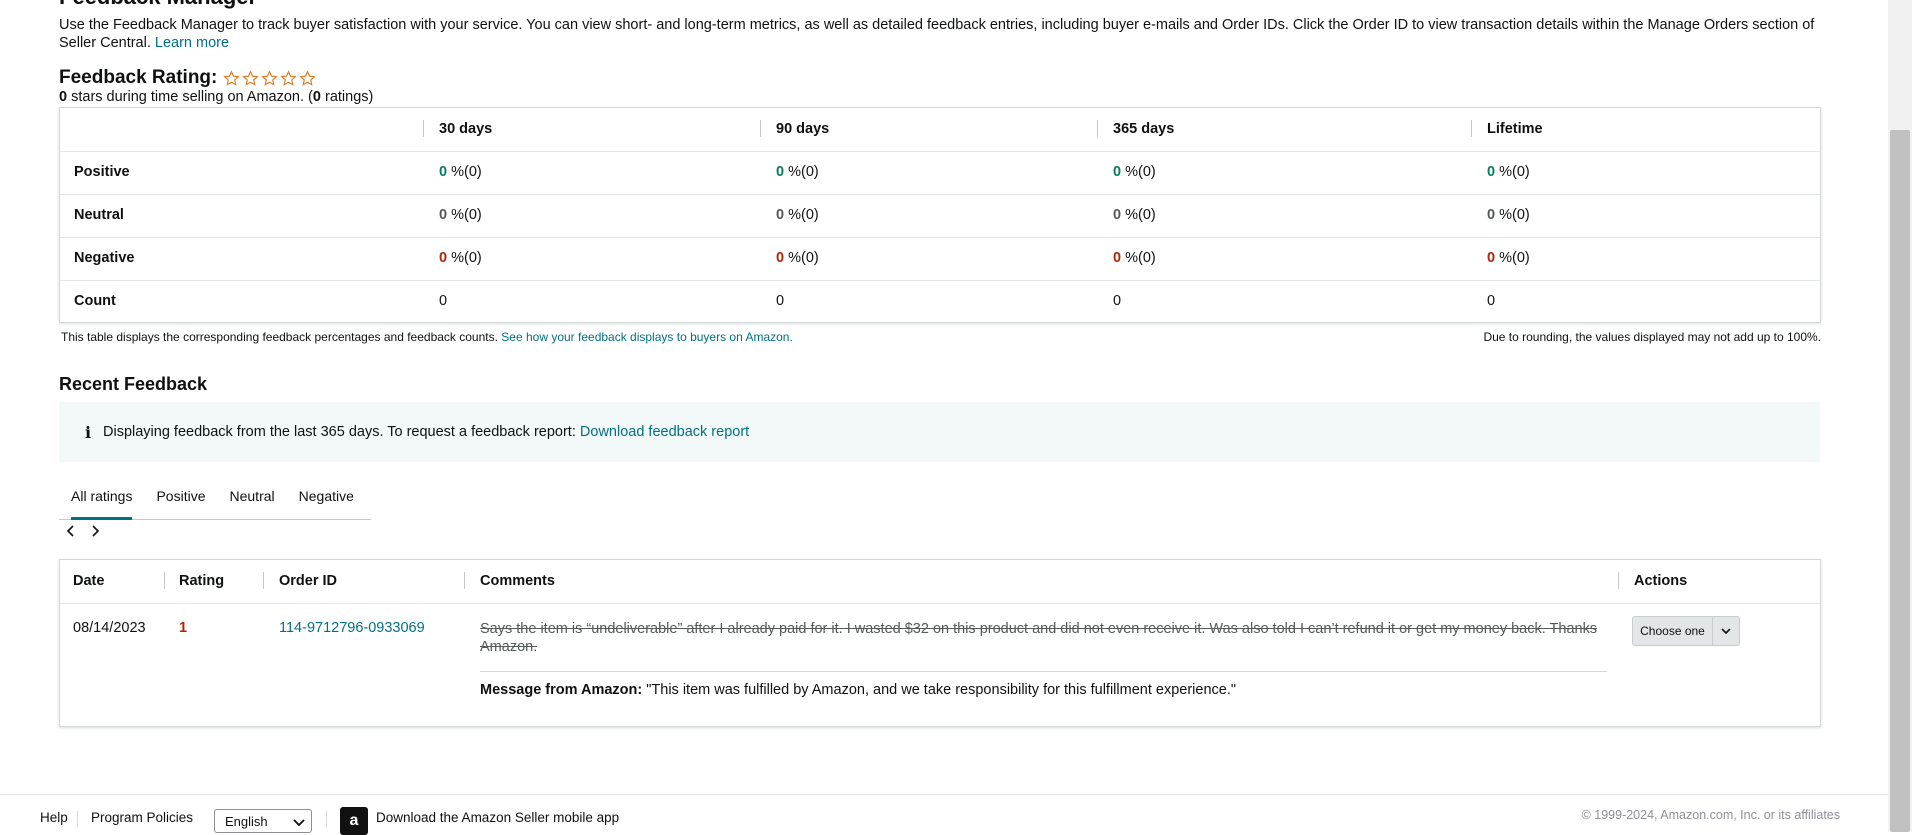  Describe the element at coordinates (1043, 671) in the screenshot. I see `comment-divider` at that location.